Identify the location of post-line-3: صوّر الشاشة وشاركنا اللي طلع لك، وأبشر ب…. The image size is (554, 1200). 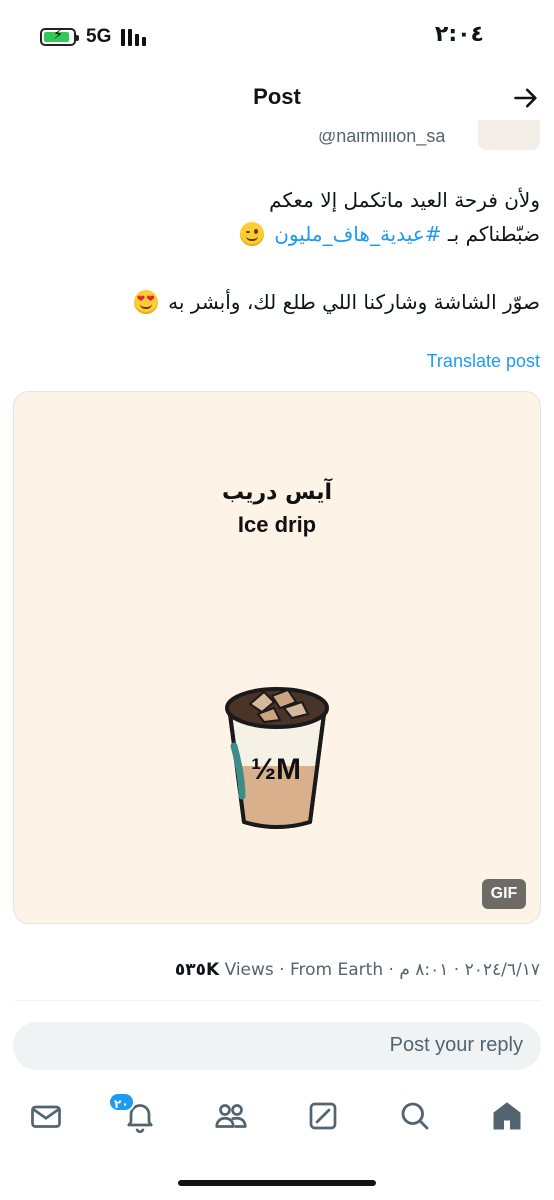
(277, 302).